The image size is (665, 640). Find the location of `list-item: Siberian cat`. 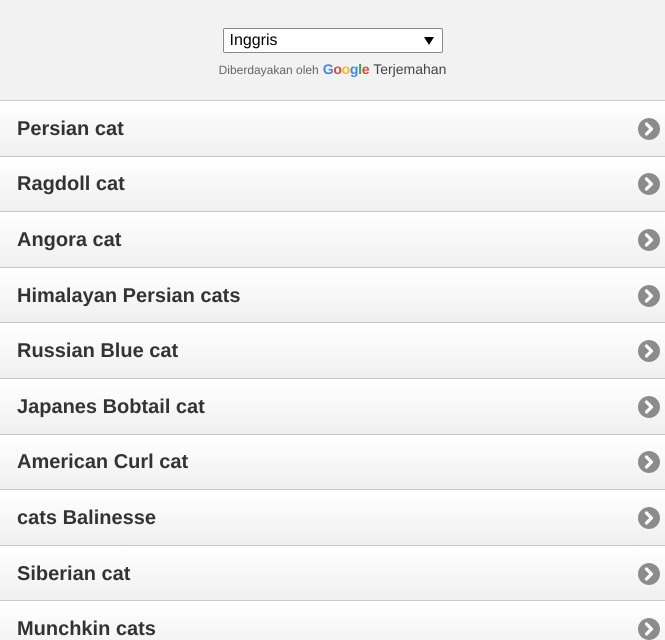

list-item: Siberian cat is located at coordinates (332, 574).